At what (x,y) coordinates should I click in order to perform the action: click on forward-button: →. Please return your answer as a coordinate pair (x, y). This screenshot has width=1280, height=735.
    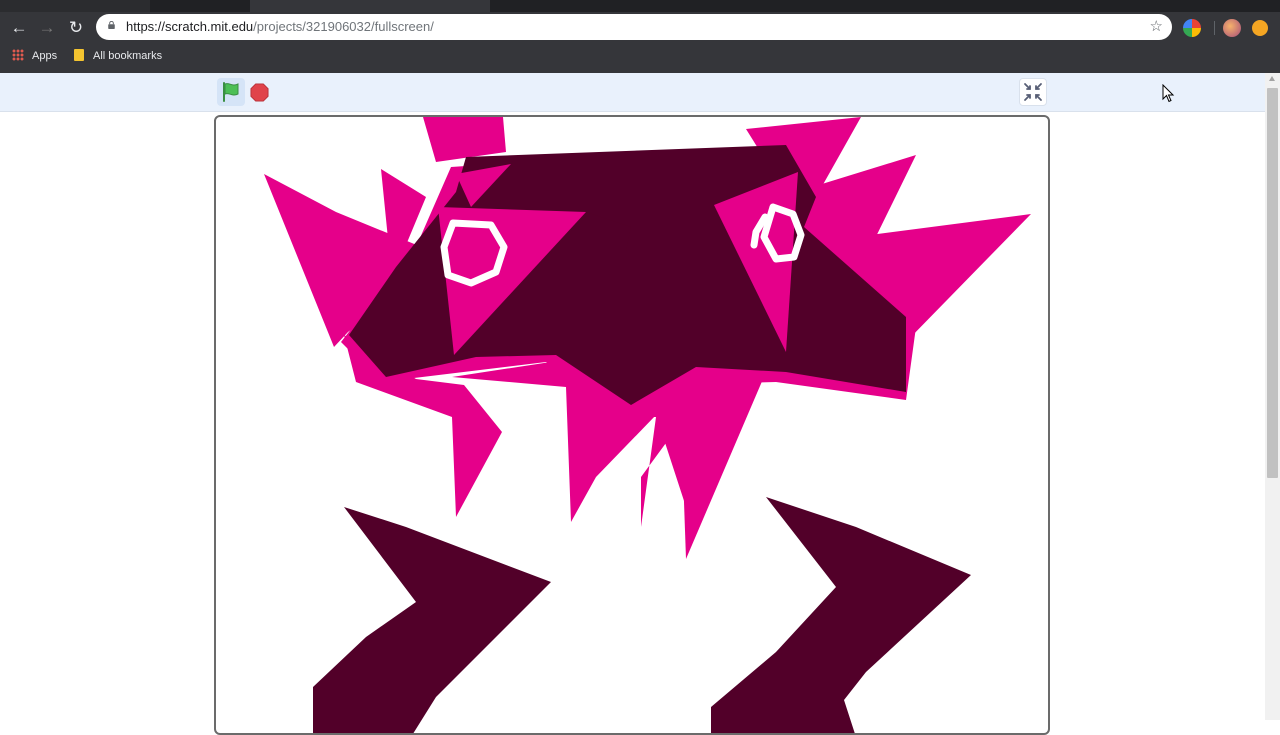
    Looking at the image, I should click on (47, 28).